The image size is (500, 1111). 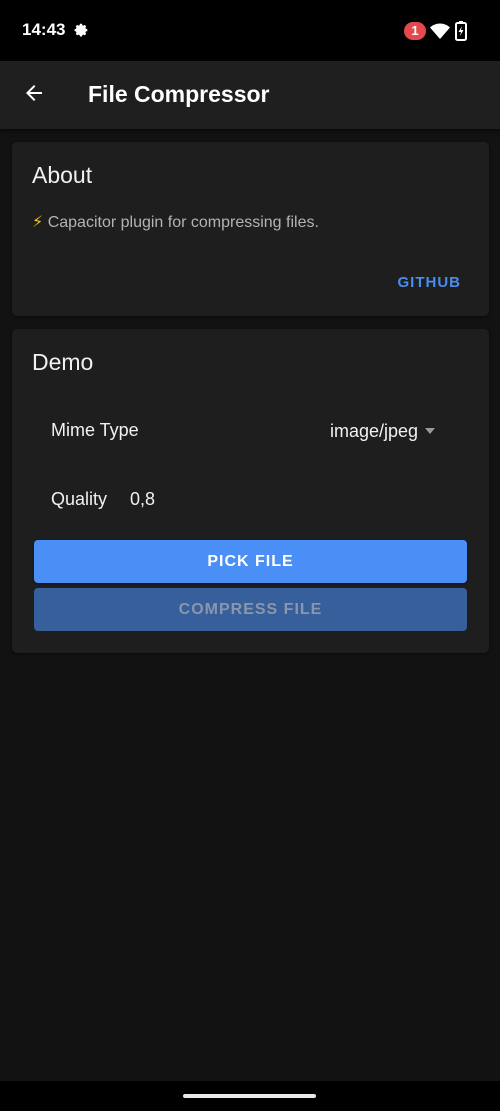 I want to click on quality-label: Quality, so click(x=79, y=499).